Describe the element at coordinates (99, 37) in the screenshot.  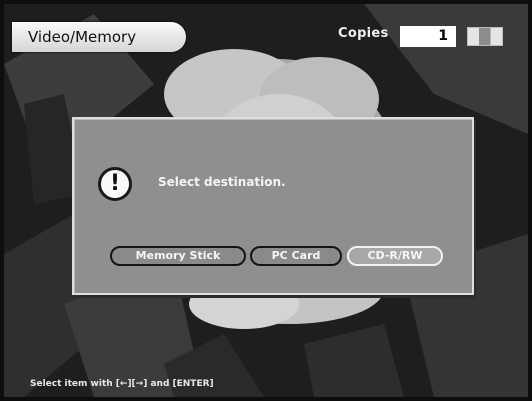
I see `mode-title-tab: Video/Memory` at that location.